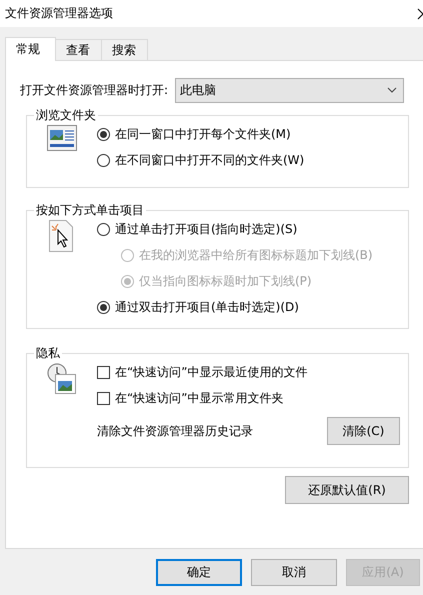 This screenshot has height=595, width=423. Describe the element at coordinates (62, 379) in the screenshot. I see `clock-document-icon` at that location.